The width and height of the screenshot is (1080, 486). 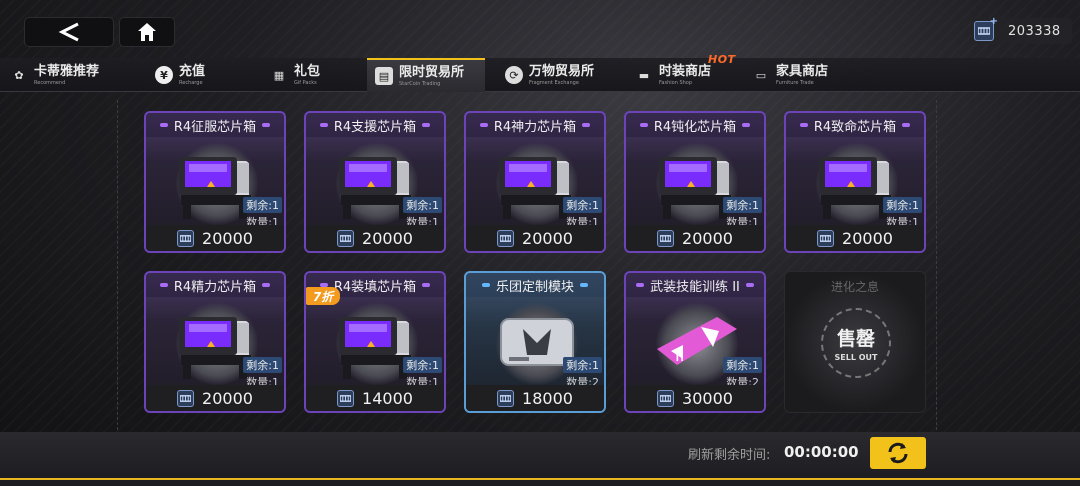 I want to click on fashion-icon: ▬, so click(x=644, y=75).